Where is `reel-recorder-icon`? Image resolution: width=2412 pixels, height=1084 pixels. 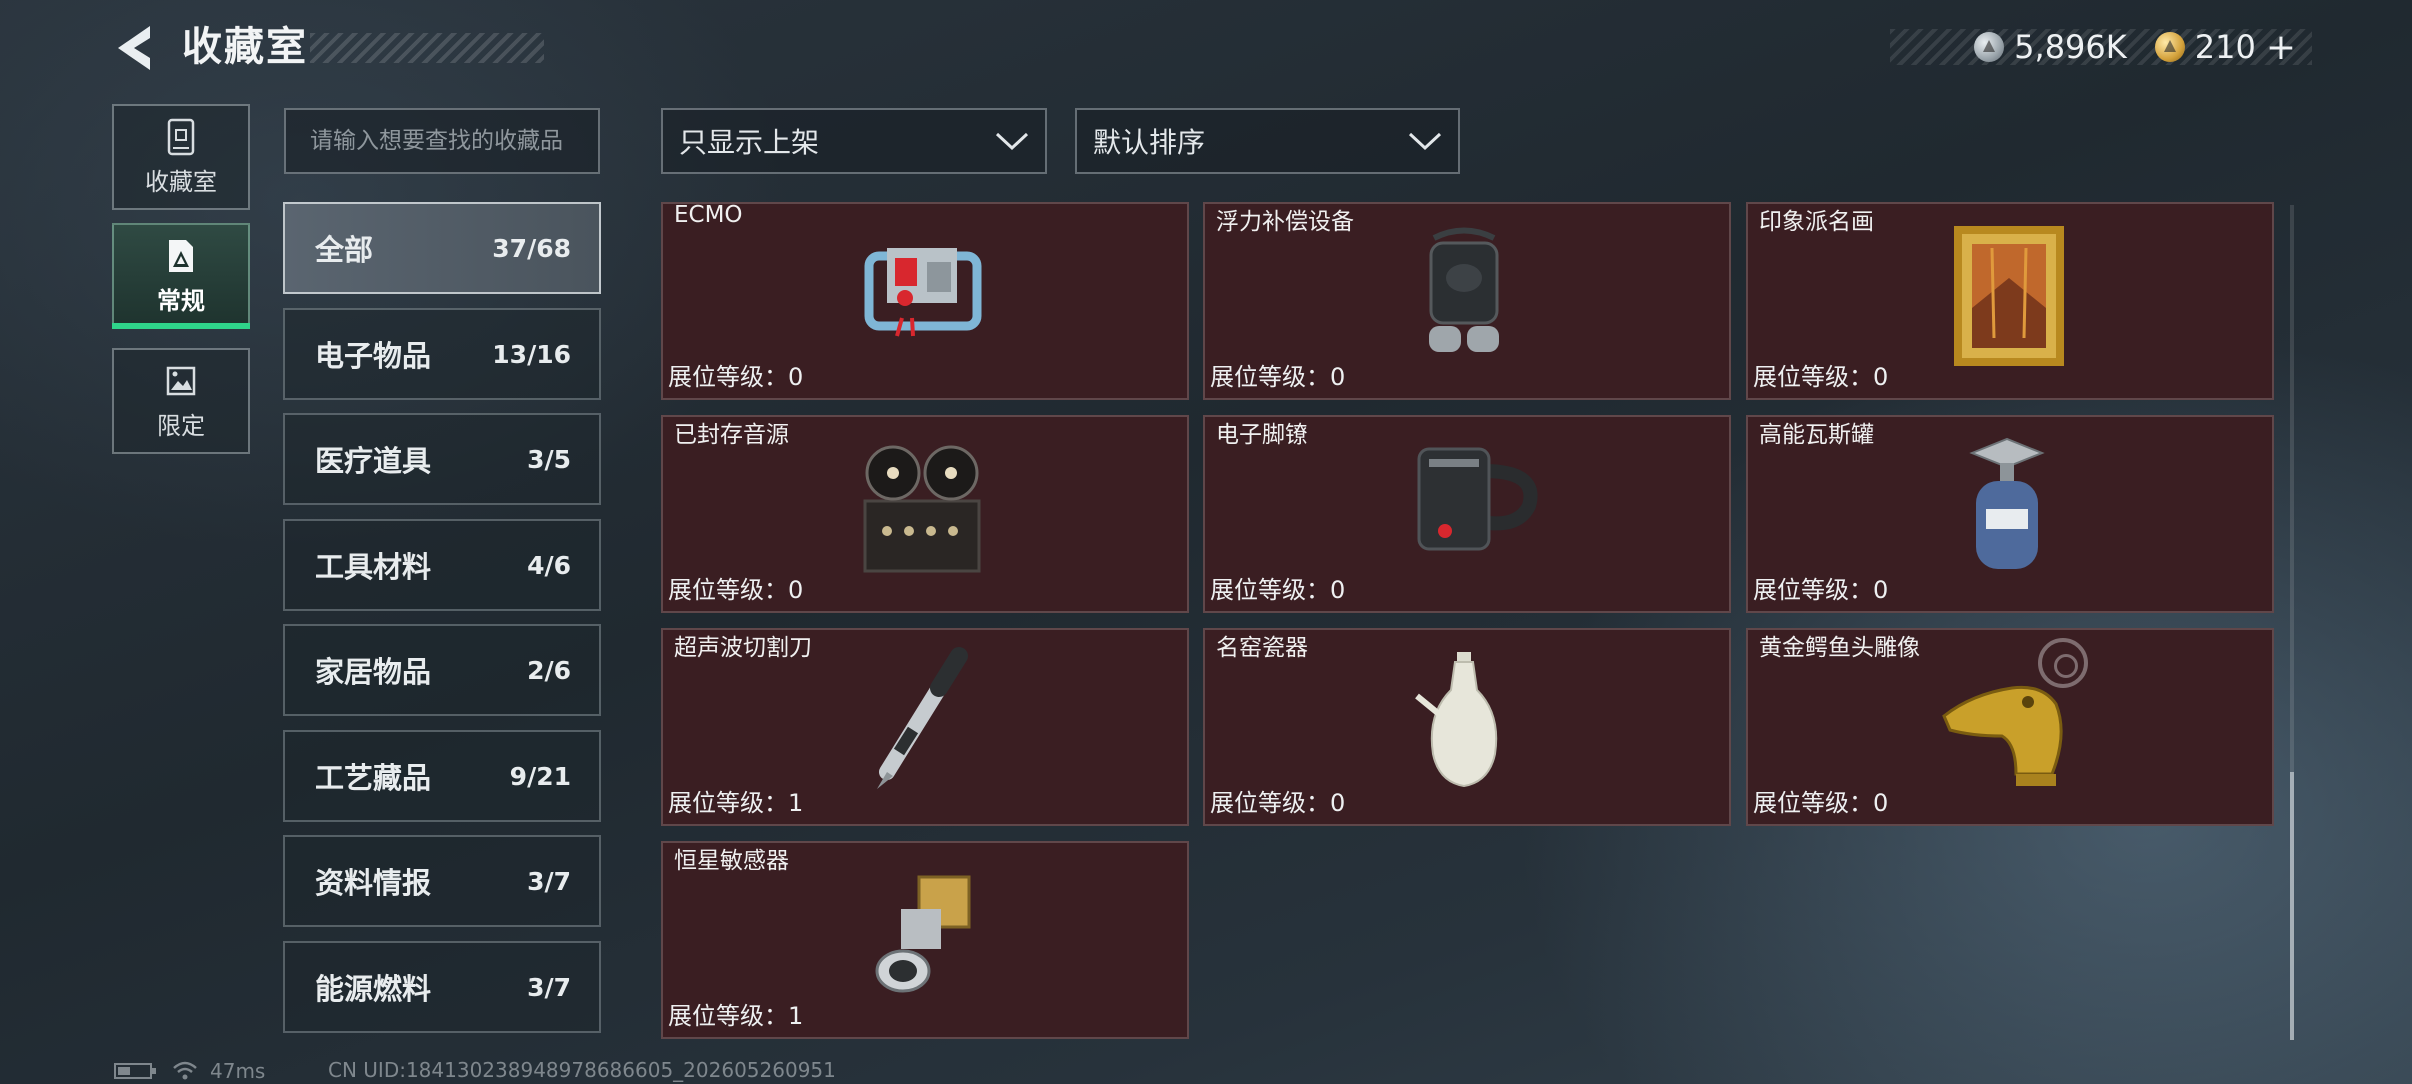
reel-recorder-icon is located at coordinates (922, 509).